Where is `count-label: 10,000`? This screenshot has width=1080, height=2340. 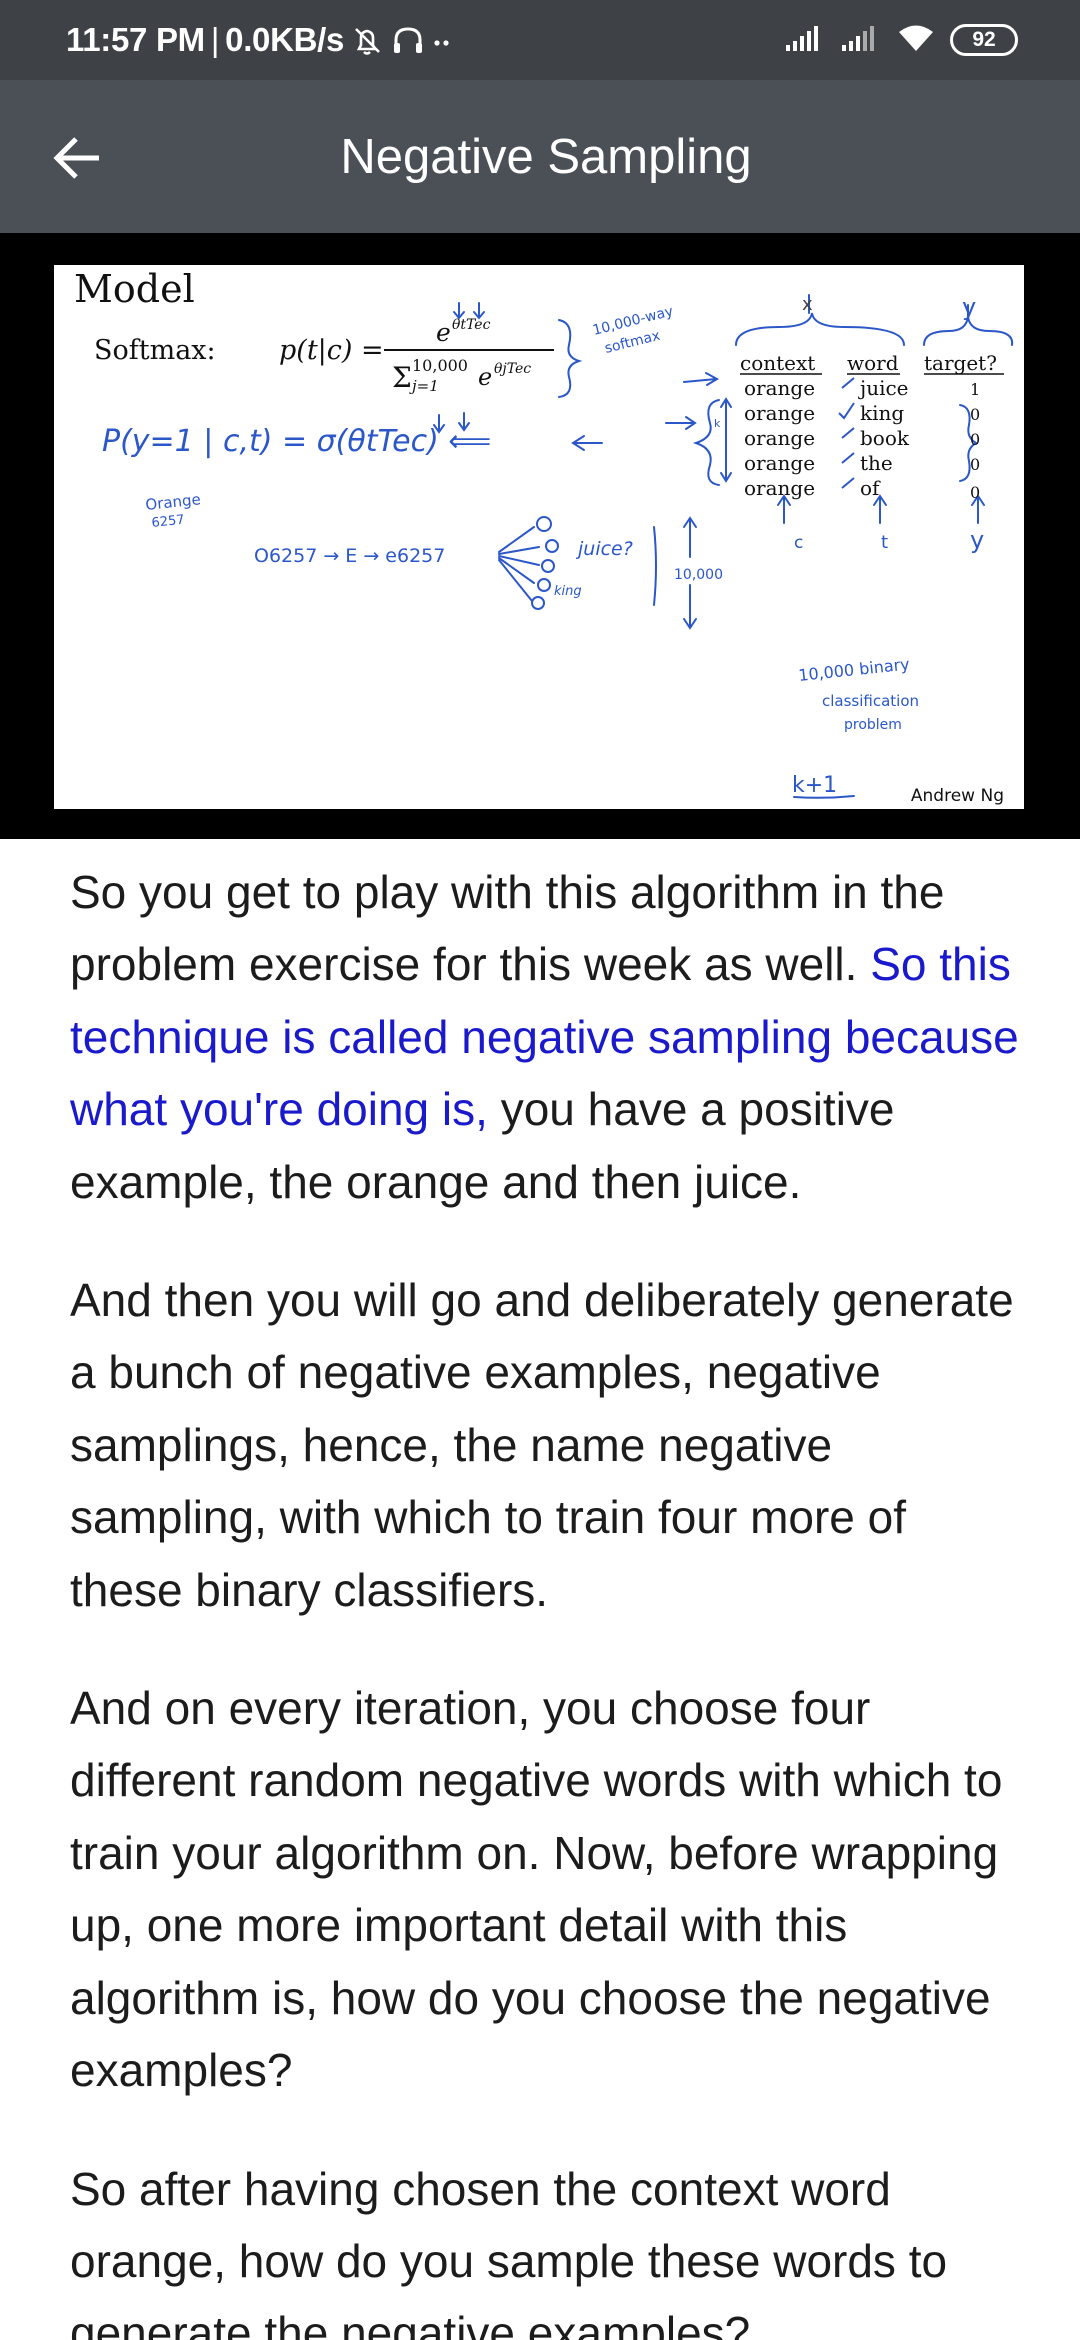
count-label: 10,000 is located at coordinates (698, 575).